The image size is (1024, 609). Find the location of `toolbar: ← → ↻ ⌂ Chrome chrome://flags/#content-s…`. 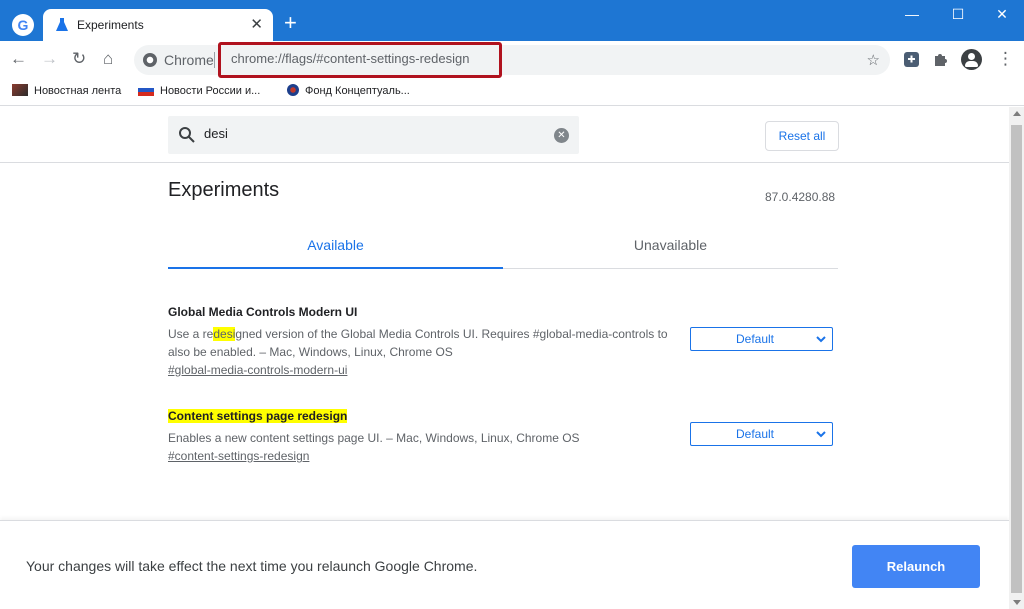

toolbar: ← → ↻ ⌂ Chrome chrome://flags/#content-s… is located at coordinates (512, 59).